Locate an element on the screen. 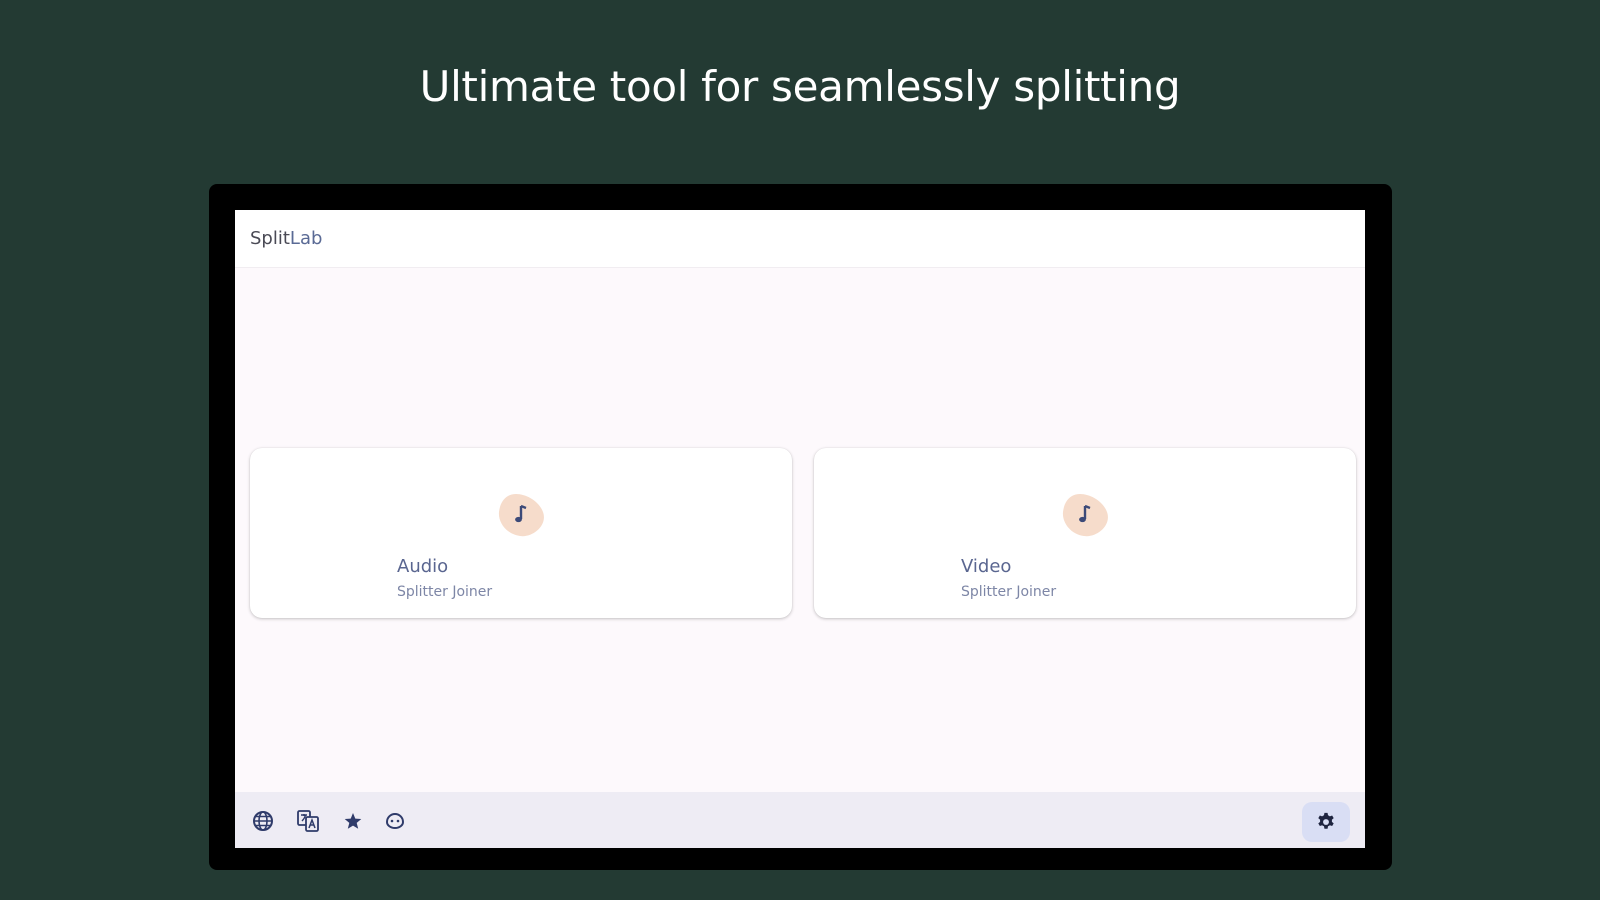 The height and width of the screenshot is (900, 1600). globe-icon is located at coordinates (263, 821).